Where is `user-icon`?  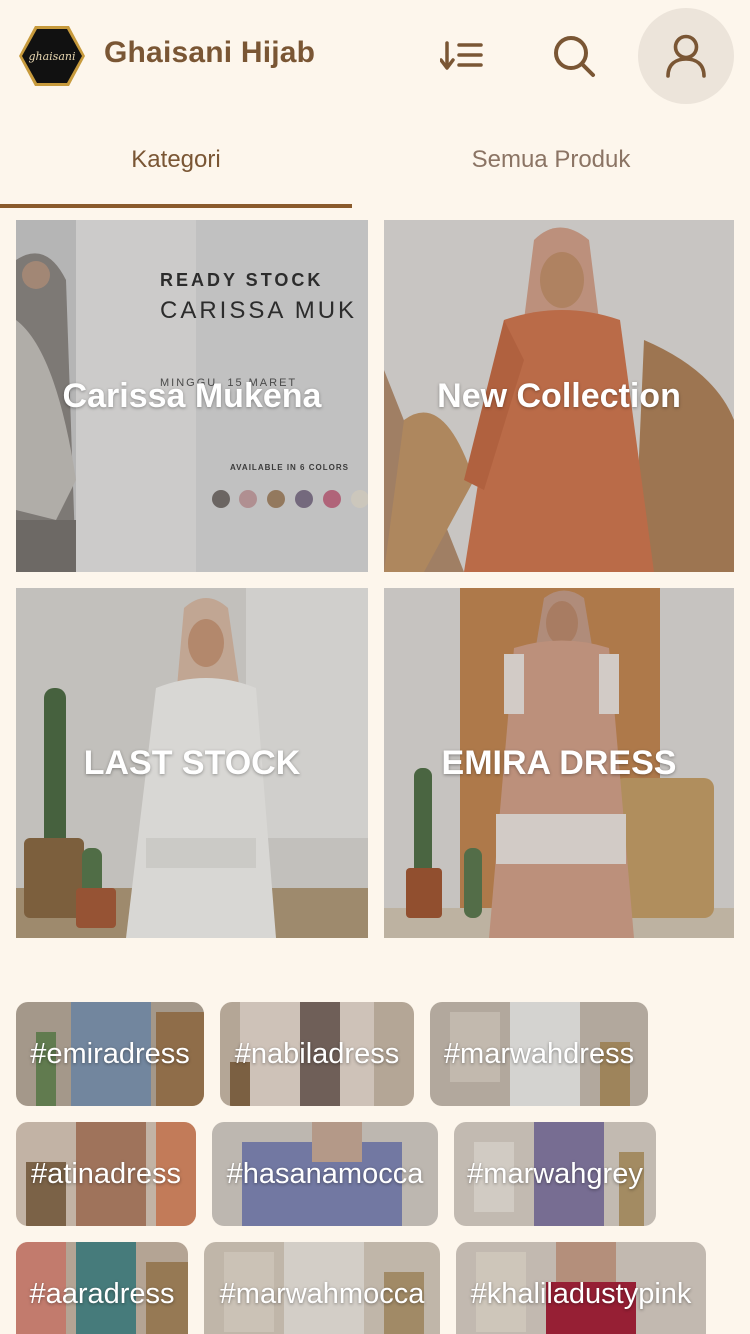
user-icon is located at coordinates (686, 56).